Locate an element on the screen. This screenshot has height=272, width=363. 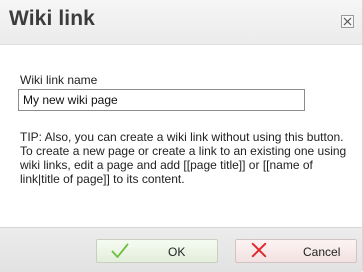
cancel-button: Cancel is located at coordinates (296, 251).